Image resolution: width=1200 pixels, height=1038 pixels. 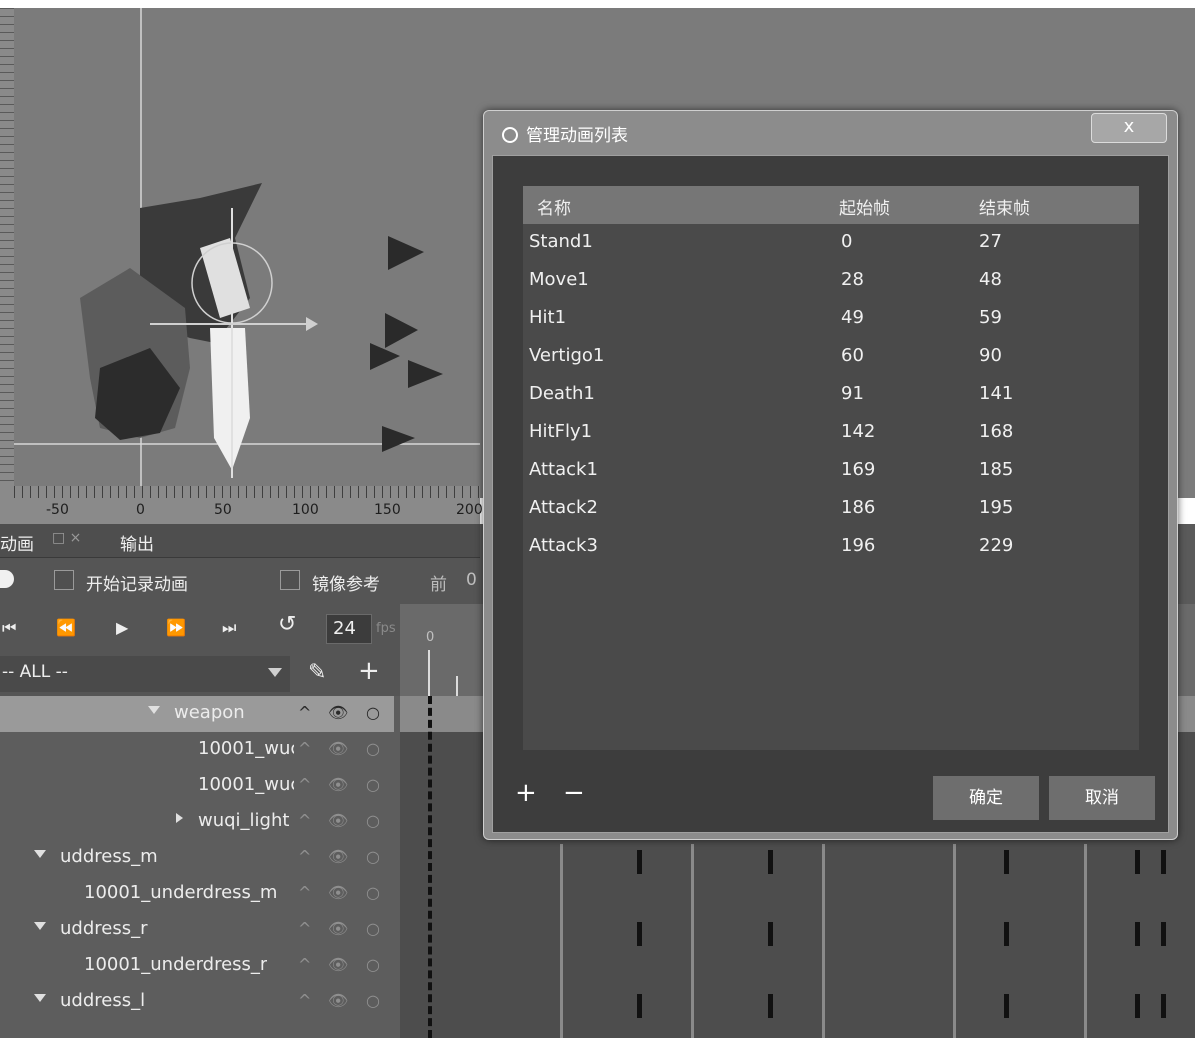 What do you see at coordinates (554, 206) in the screenshot?
I see `column-name-header: 名称` at bounding box center [554, 206].